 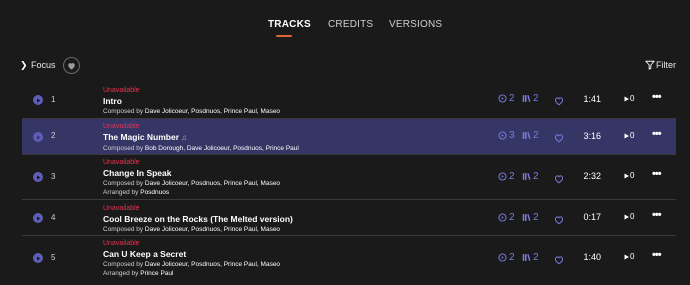 What do you see at coordinates (415, 24) in the screenshot?
I see `tab-versions: VERSIONS` at bounding box center [415, 24].